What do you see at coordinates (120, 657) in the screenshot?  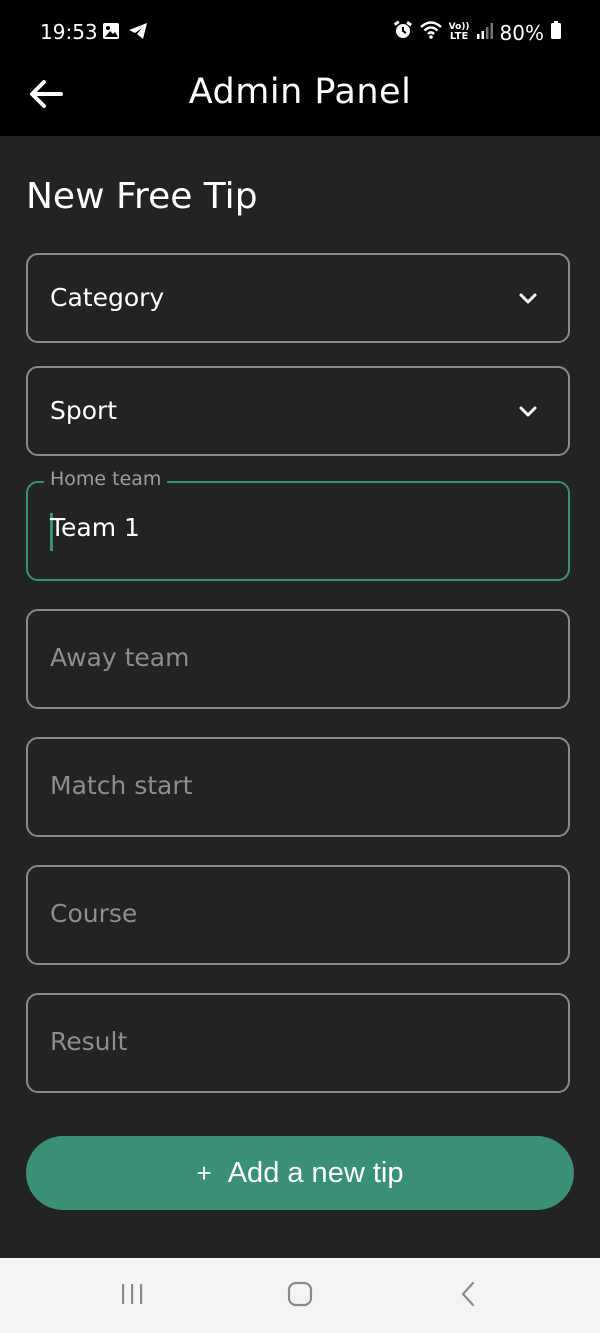 I see `away-team-placeholder: Away team` at bounding box center [120, 657].